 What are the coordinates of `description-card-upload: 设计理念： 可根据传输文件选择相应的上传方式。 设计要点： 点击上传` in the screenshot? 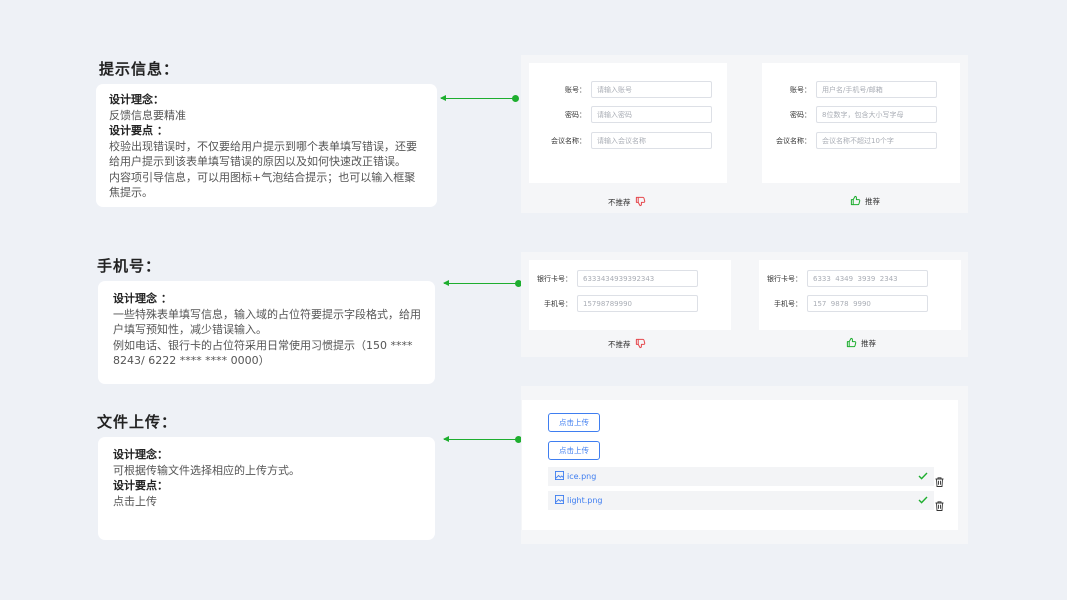 It's located at (266, 488).